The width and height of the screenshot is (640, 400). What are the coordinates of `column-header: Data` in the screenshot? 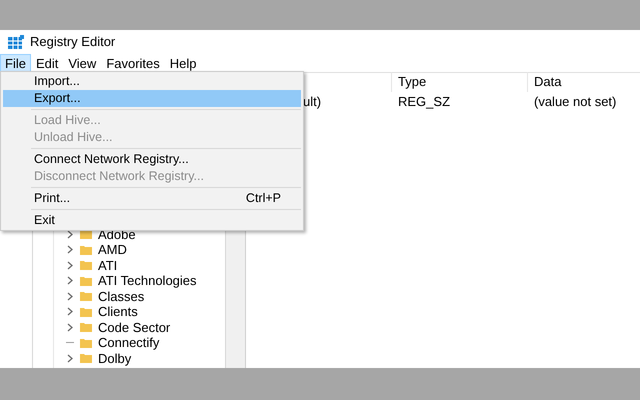 It's located at (584, 82).